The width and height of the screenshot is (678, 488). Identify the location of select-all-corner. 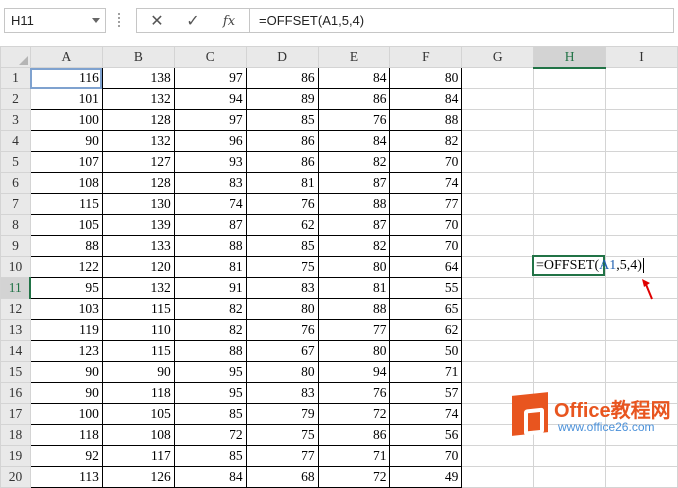
(15, 57).